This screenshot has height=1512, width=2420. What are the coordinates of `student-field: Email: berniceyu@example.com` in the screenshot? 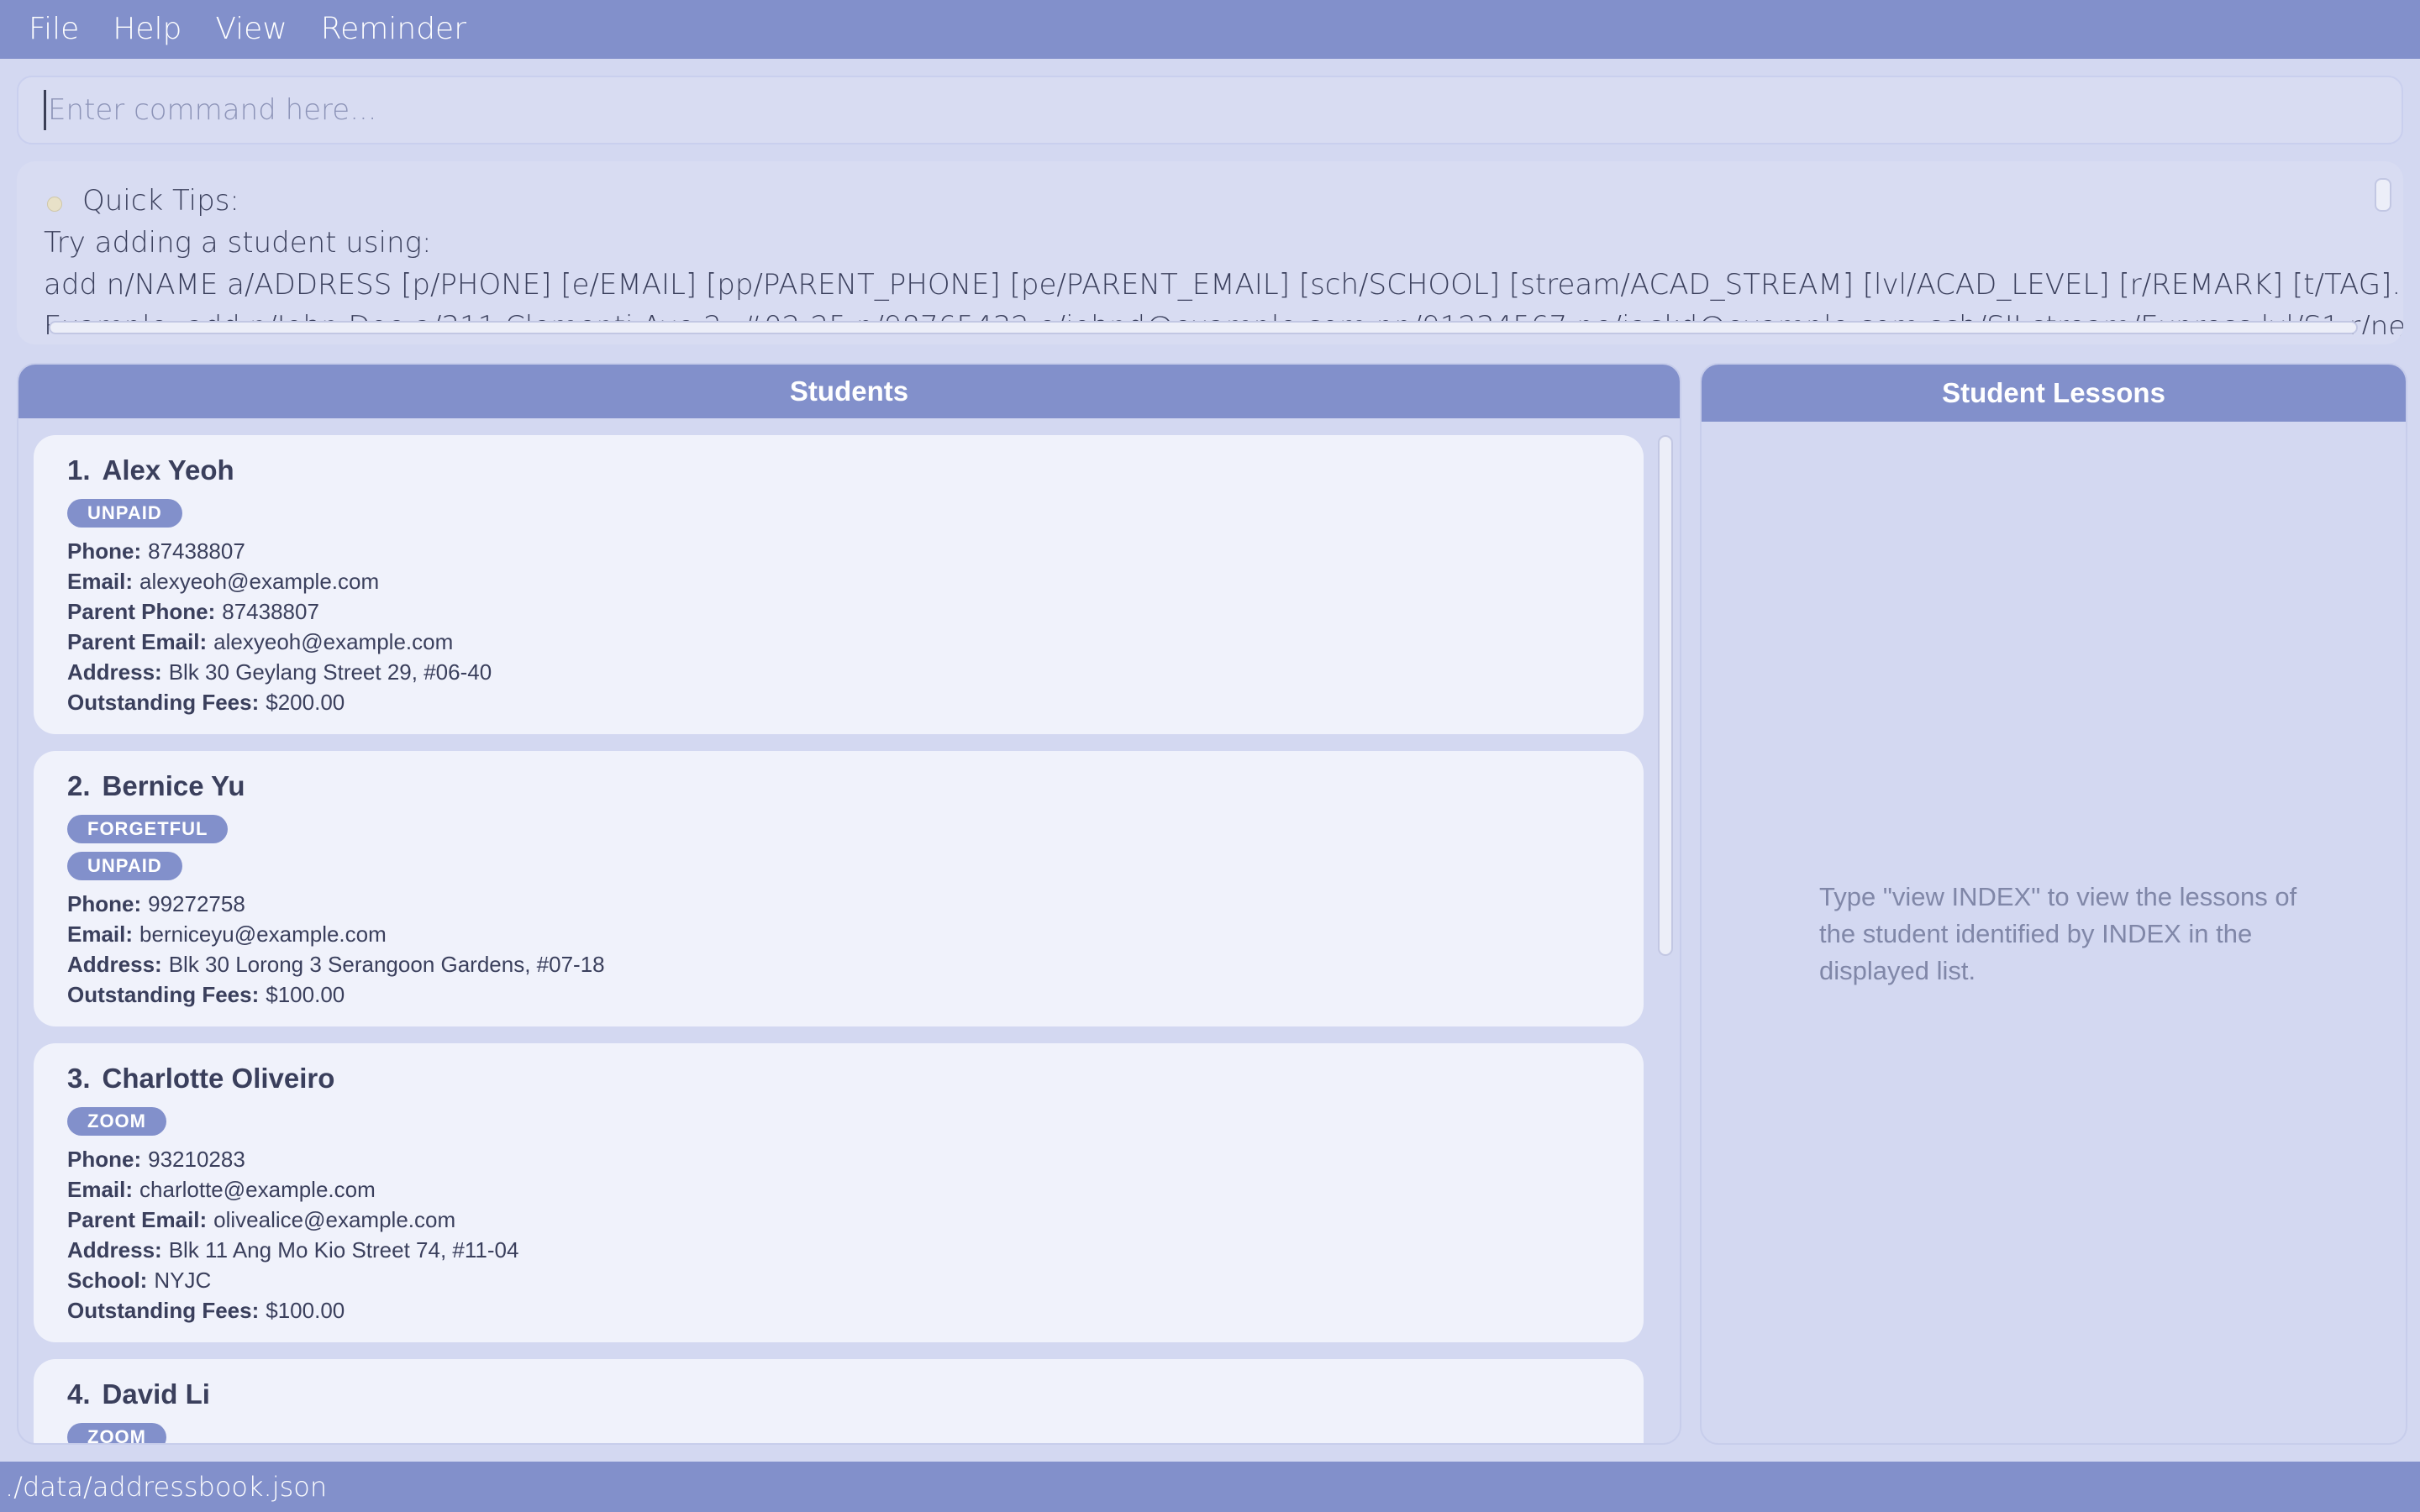 It's located at (839, 934).